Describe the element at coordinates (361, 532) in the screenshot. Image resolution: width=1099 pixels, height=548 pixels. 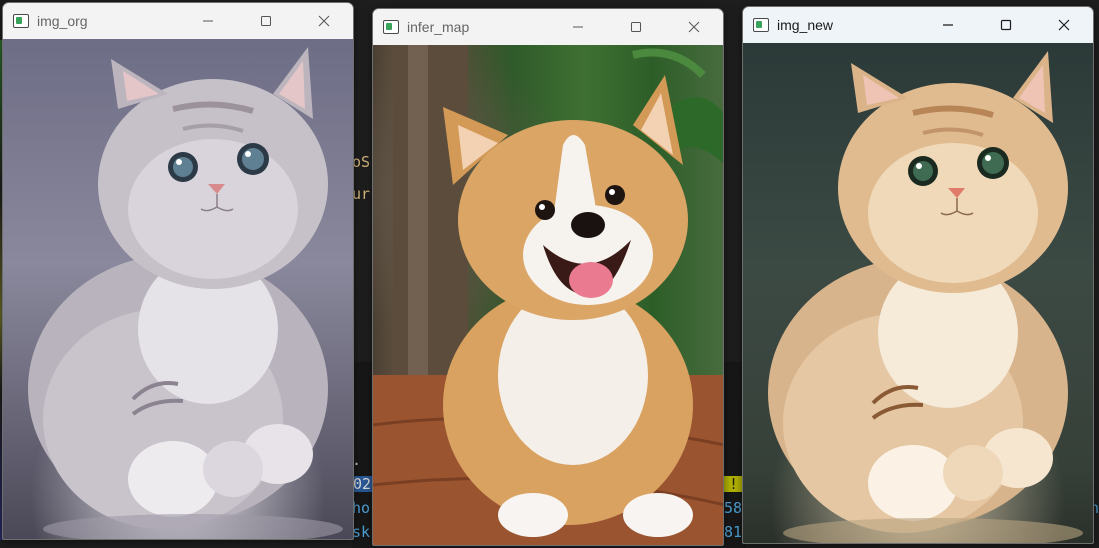
I see `bg-text-sk: sk` at that location.